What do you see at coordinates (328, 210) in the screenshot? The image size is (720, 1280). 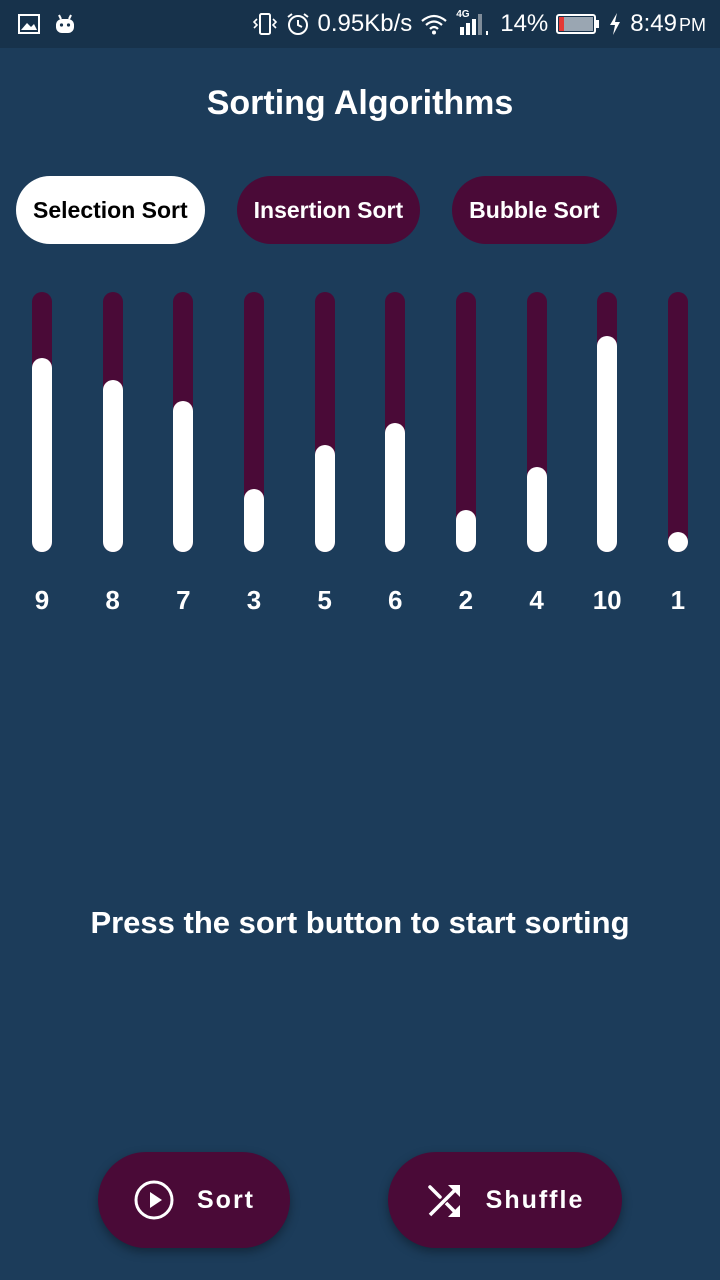 I see `chip-insertion-sort: Insertion Sort` at bounding box center [328, 210].